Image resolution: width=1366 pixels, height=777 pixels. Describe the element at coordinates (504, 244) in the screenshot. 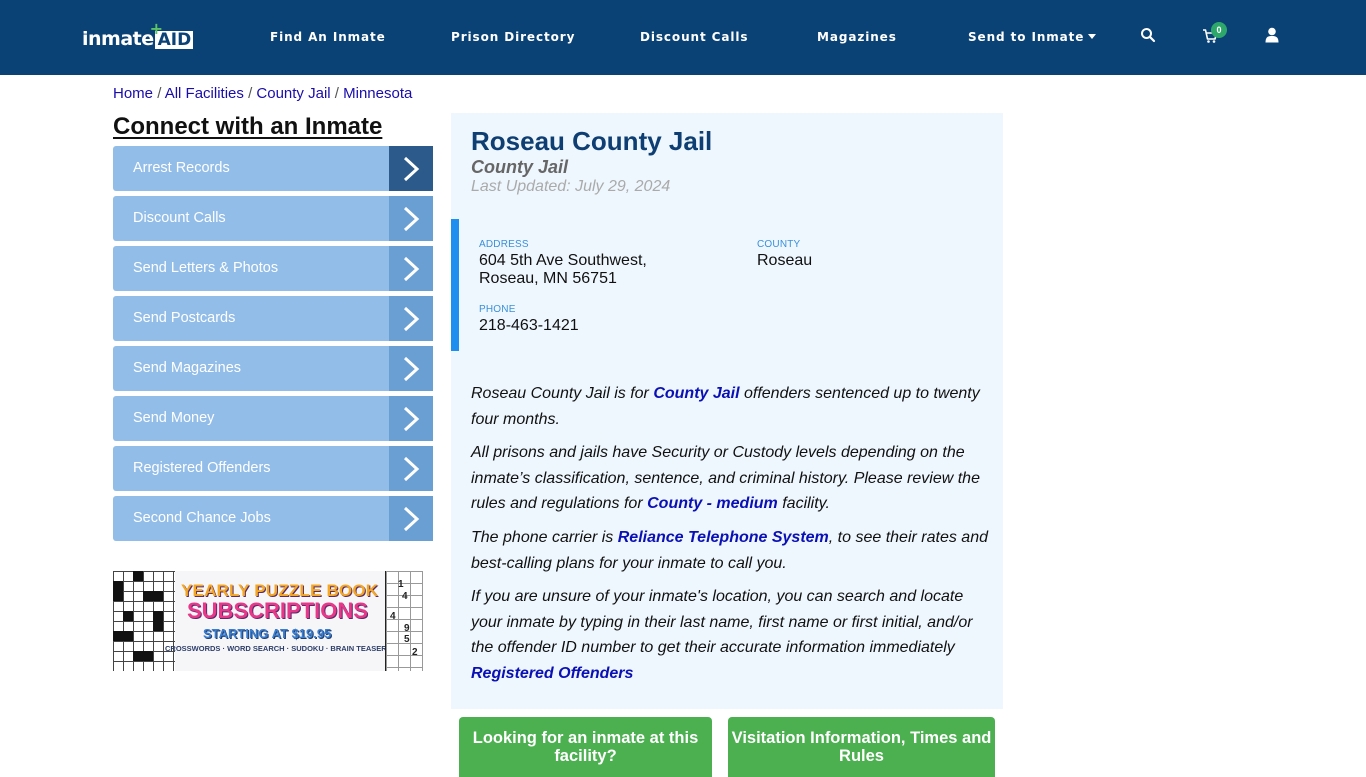

I see `address-label: ADDRESS` at that location.